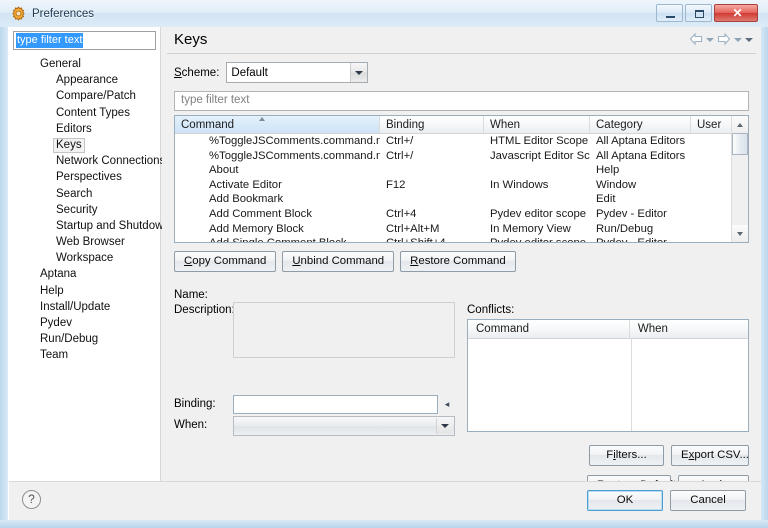 The image size is (768, 528). I want to click on help-icon: ?, so click(31, 499).